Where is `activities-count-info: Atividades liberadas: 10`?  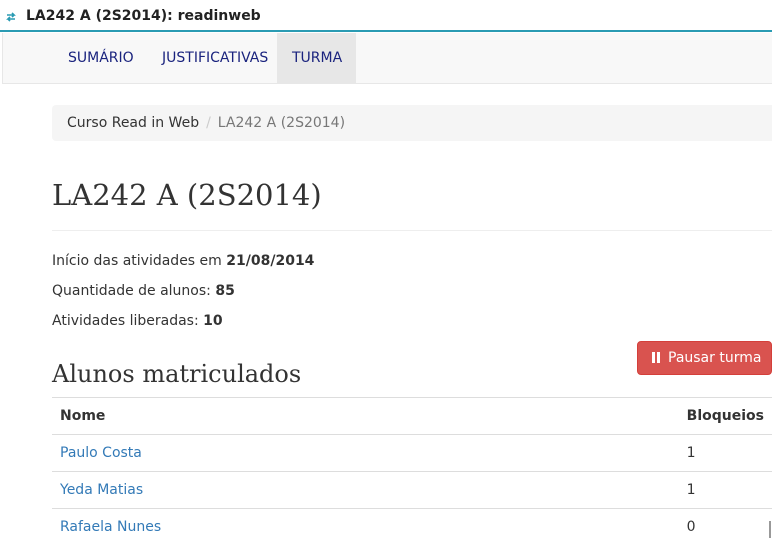
activities-count-info: Atividades liberadas: 10 is located at coordinates (137, 321).